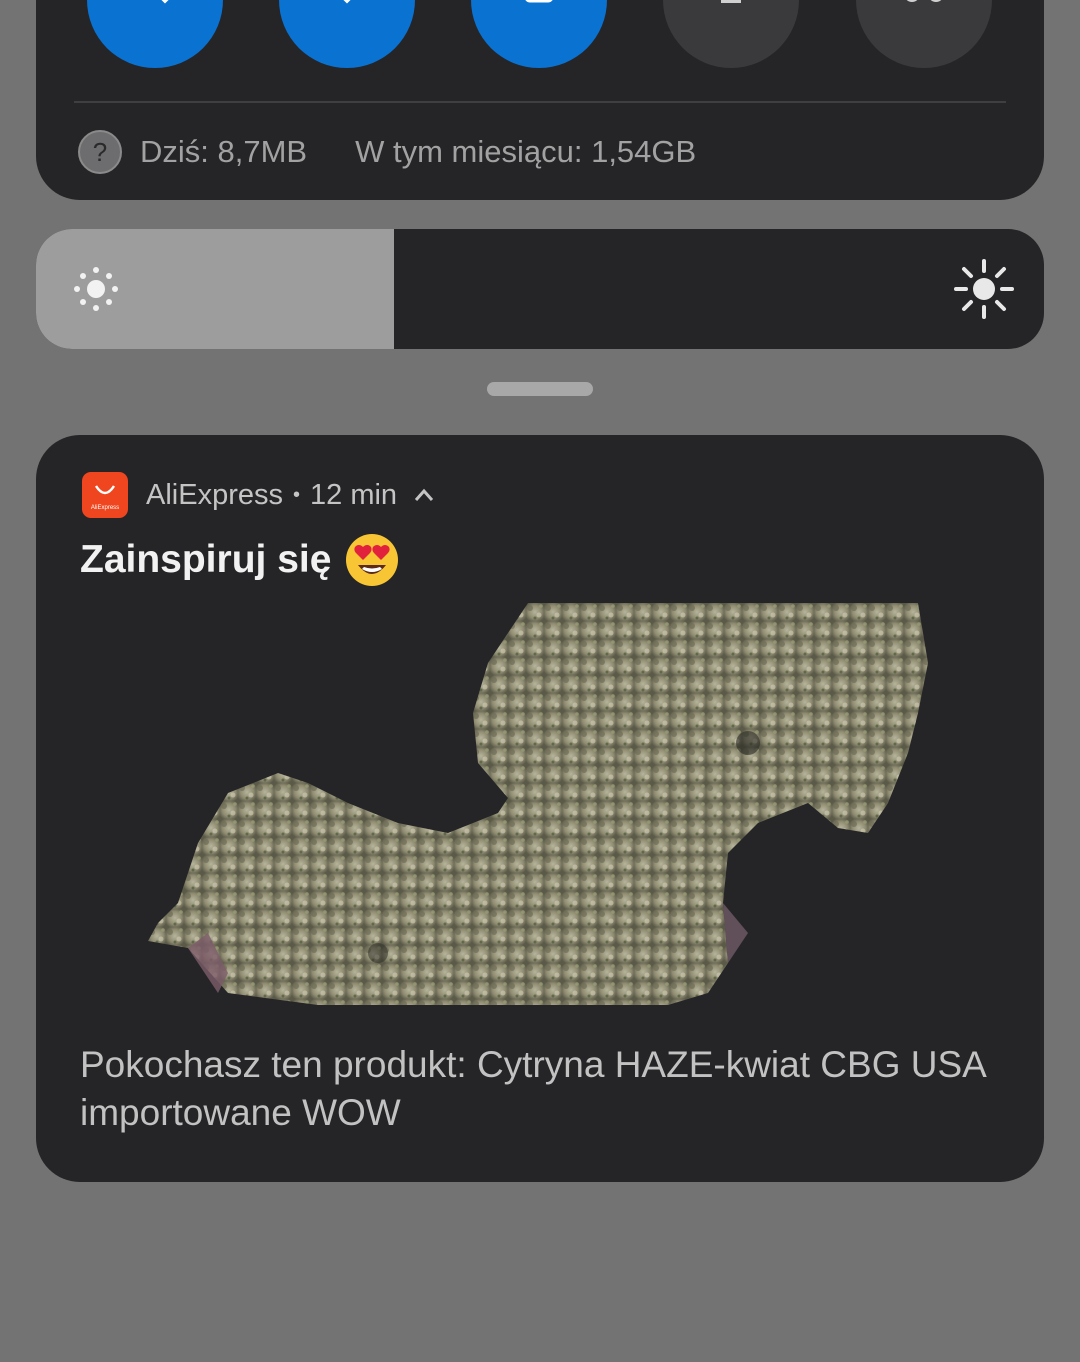 This screenshot has height=1362, width=1080. I want to click on wifi-icon, so click(347, 2).